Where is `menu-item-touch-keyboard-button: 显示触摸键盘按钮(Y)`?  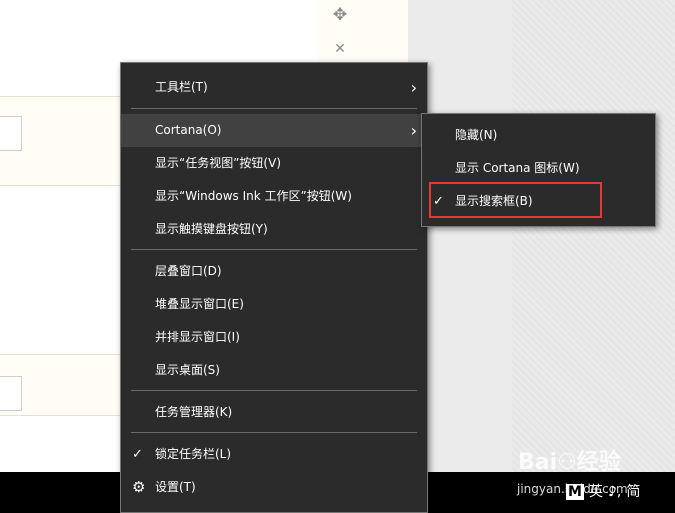
menu-item-touch-keyboard-button: 显示触摸键盘按钮(Y) is located at coordinates (274, 229).